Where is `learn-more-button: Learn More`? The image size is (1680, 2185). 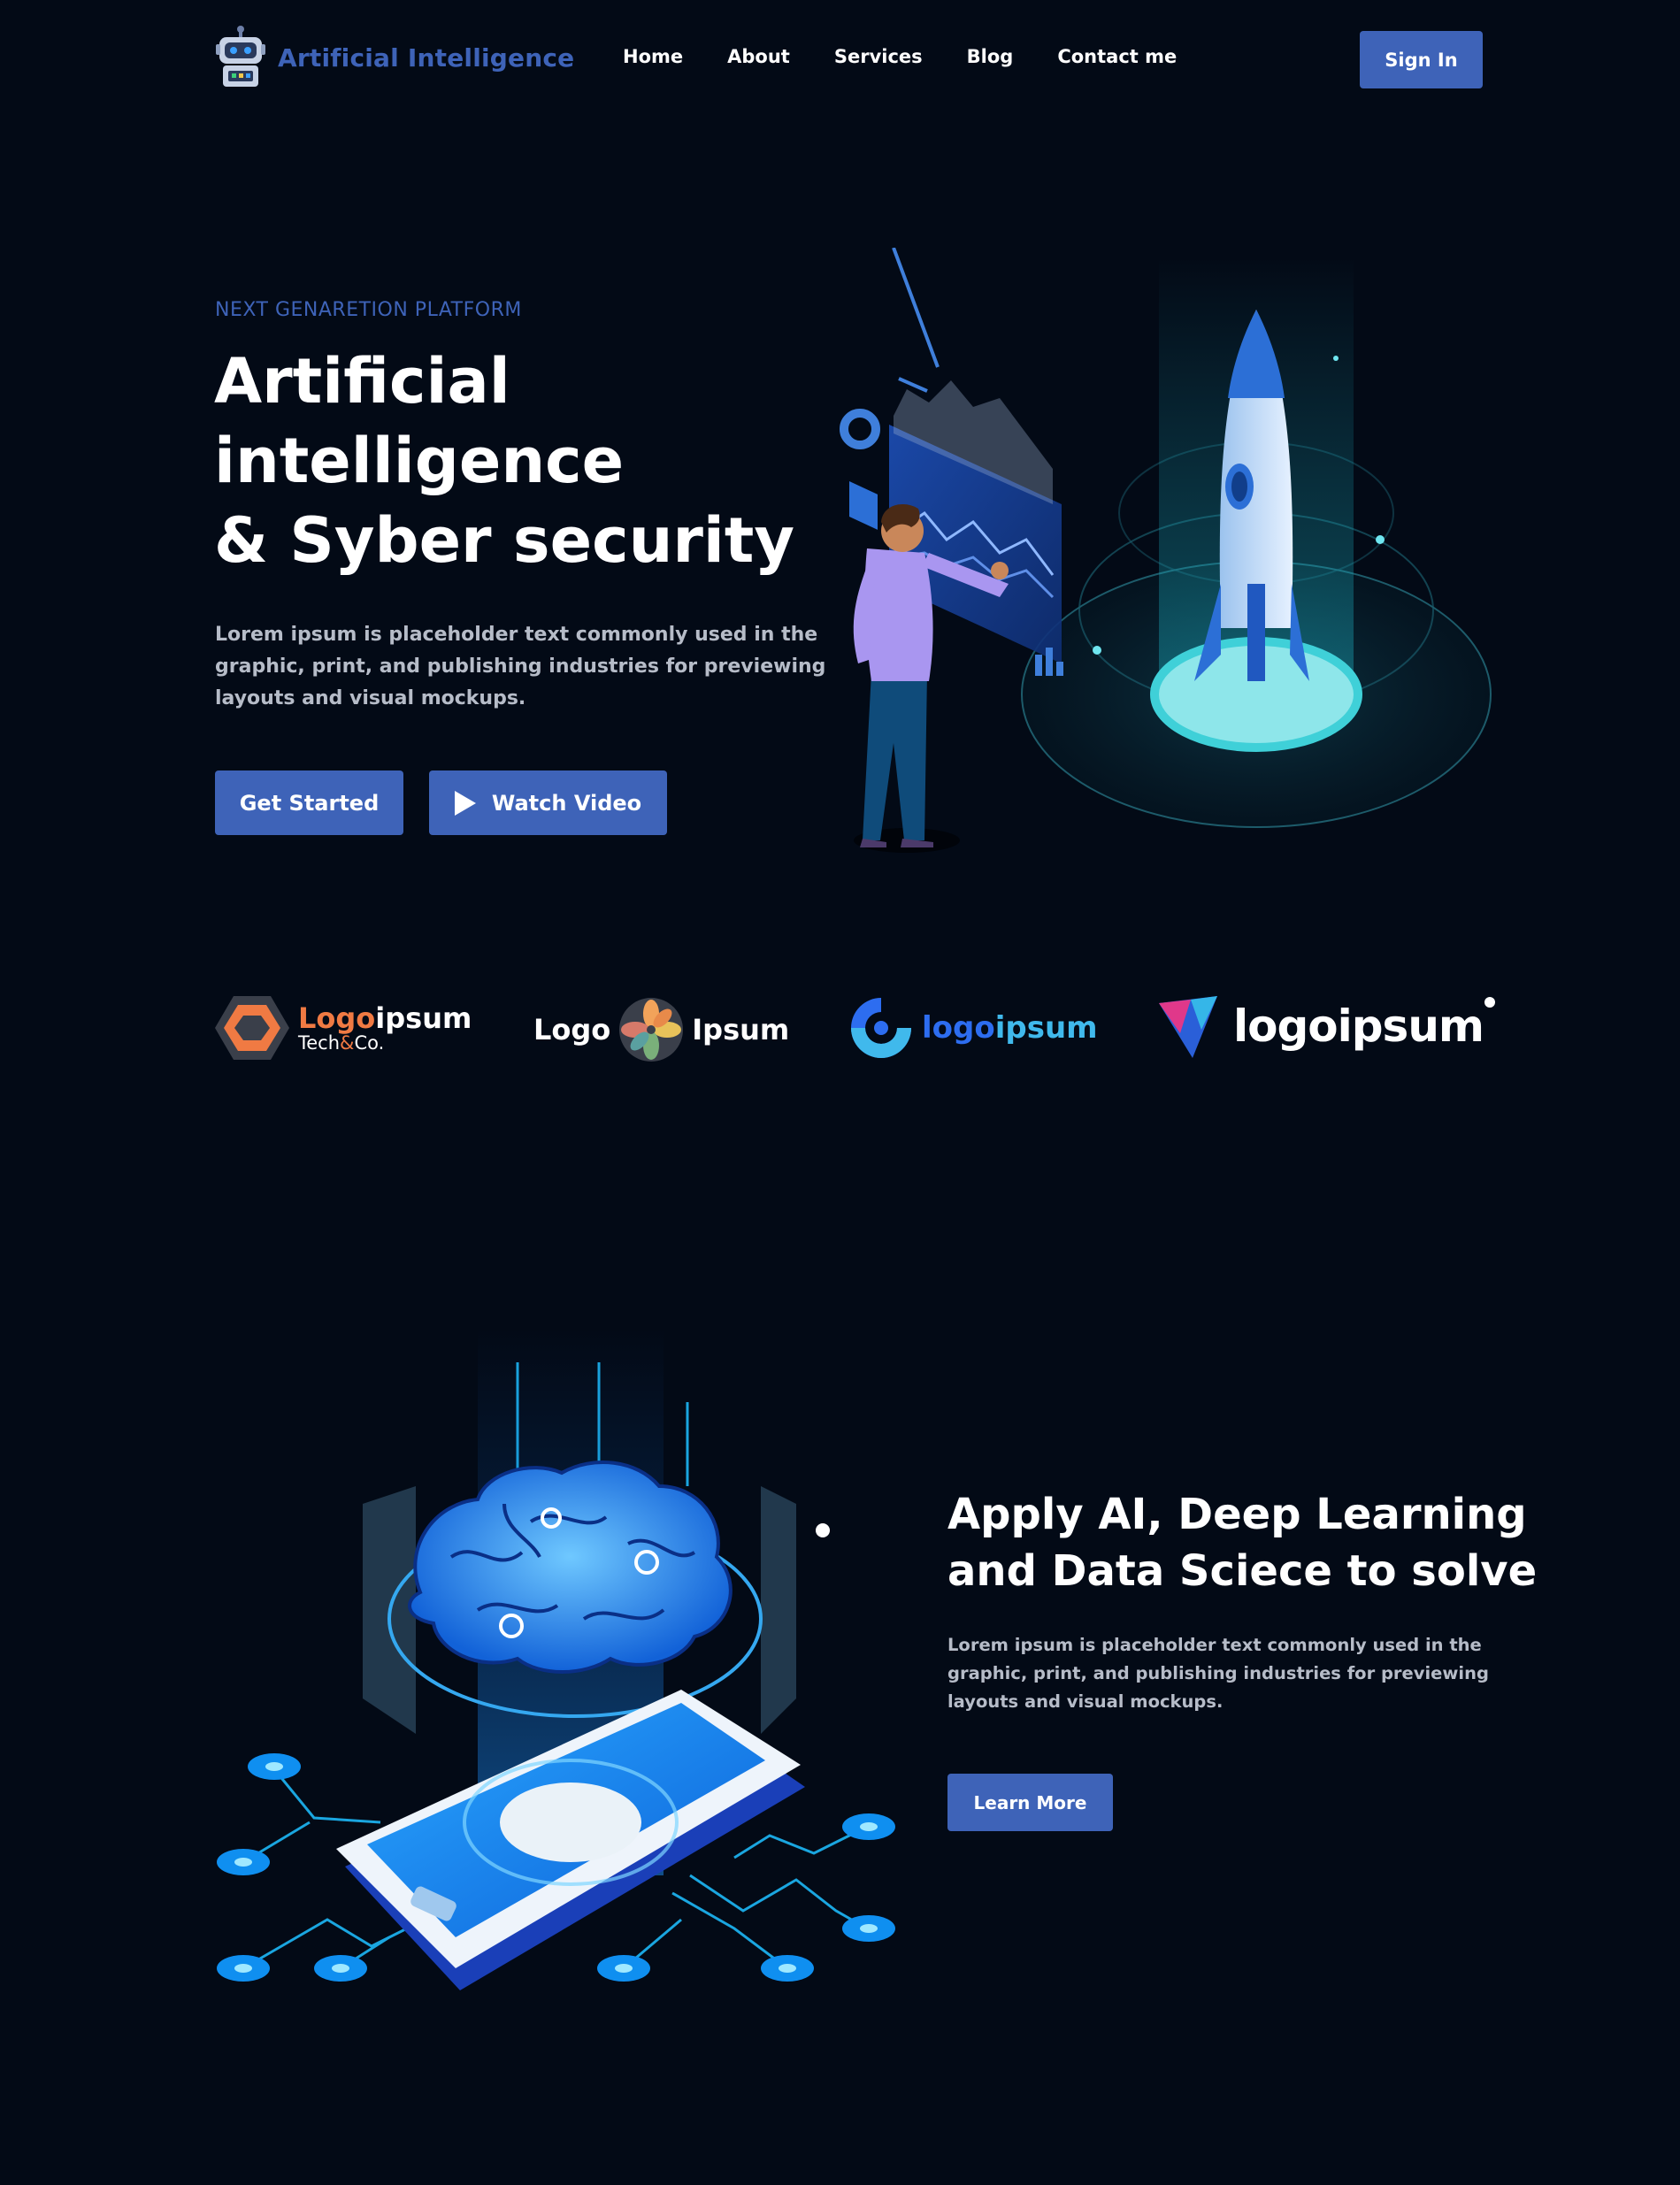 learn-more-button: Learn More is located at coordinates (1030, 1802).